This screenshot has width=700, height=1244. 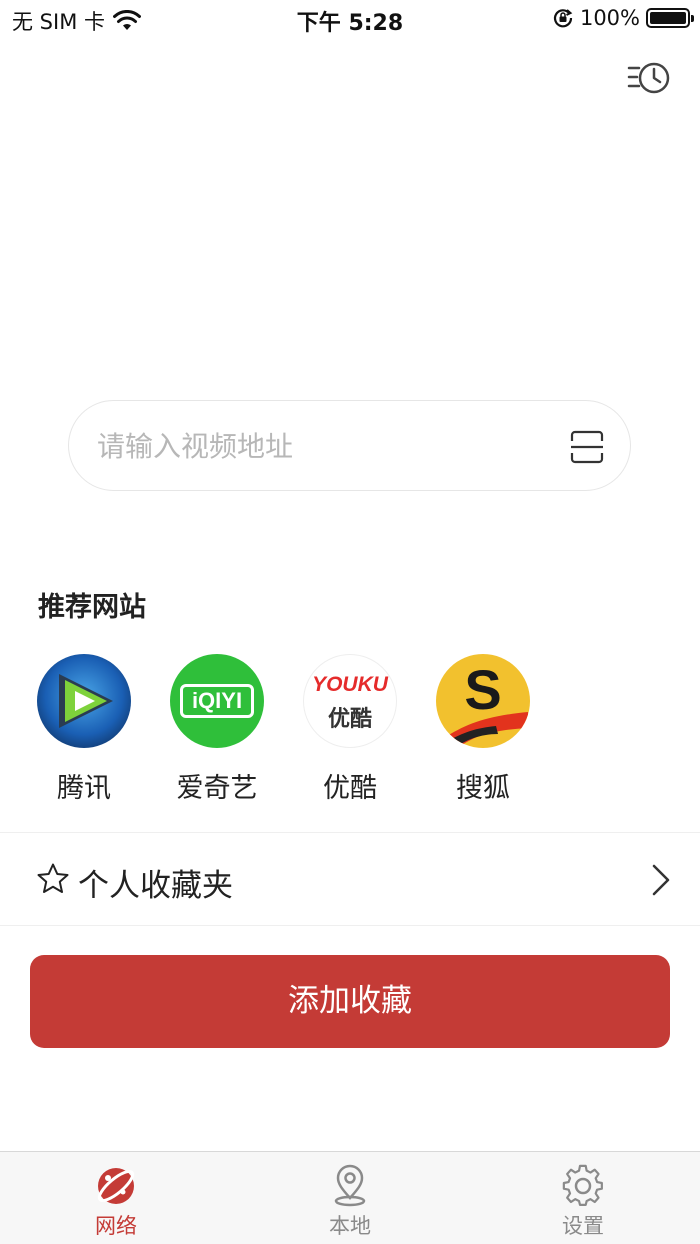 I want to click on site-tencent: 腾讯, so click(x=84, y=729).